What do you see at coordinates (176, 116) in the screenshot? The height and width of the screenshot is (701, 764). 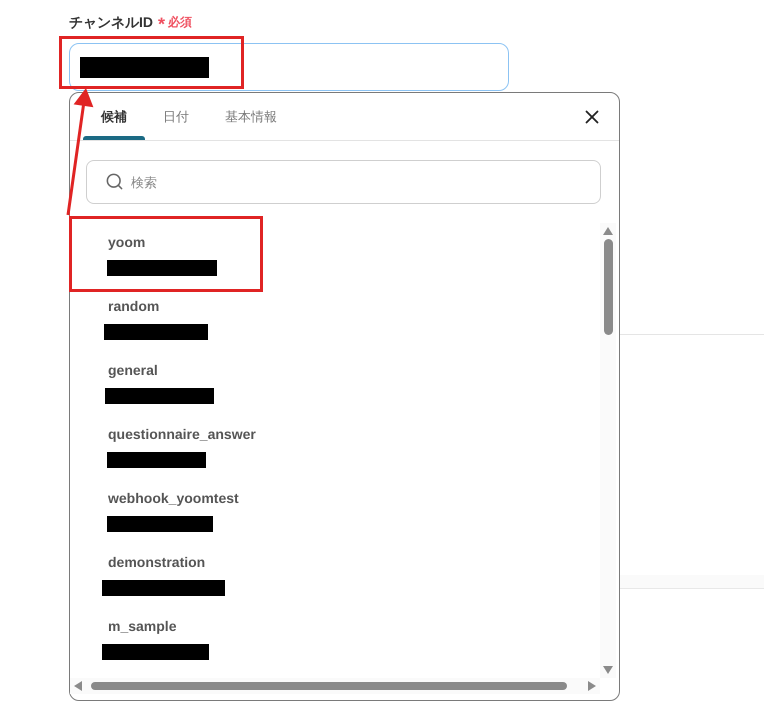 I see `tab: 日付` at bounding box center [176, 116].